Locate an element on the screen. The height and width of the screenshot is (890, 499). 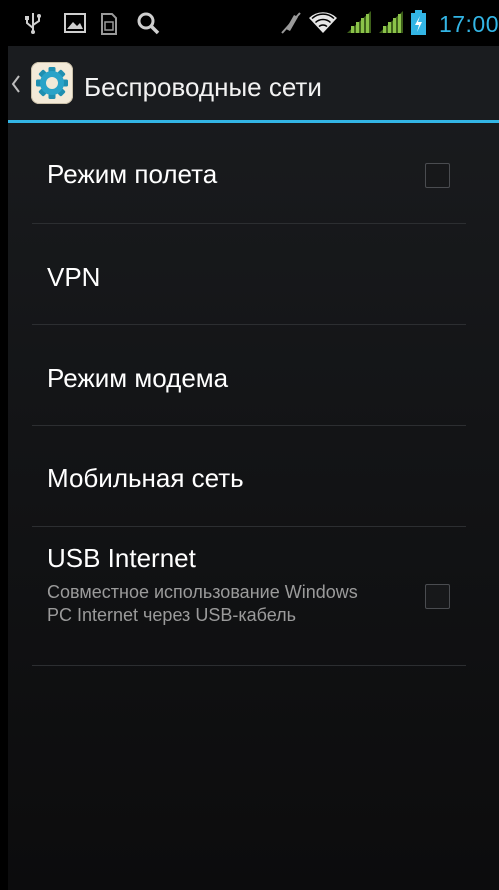
airplane-mode-checkbox is located at coordinates (437, 175).